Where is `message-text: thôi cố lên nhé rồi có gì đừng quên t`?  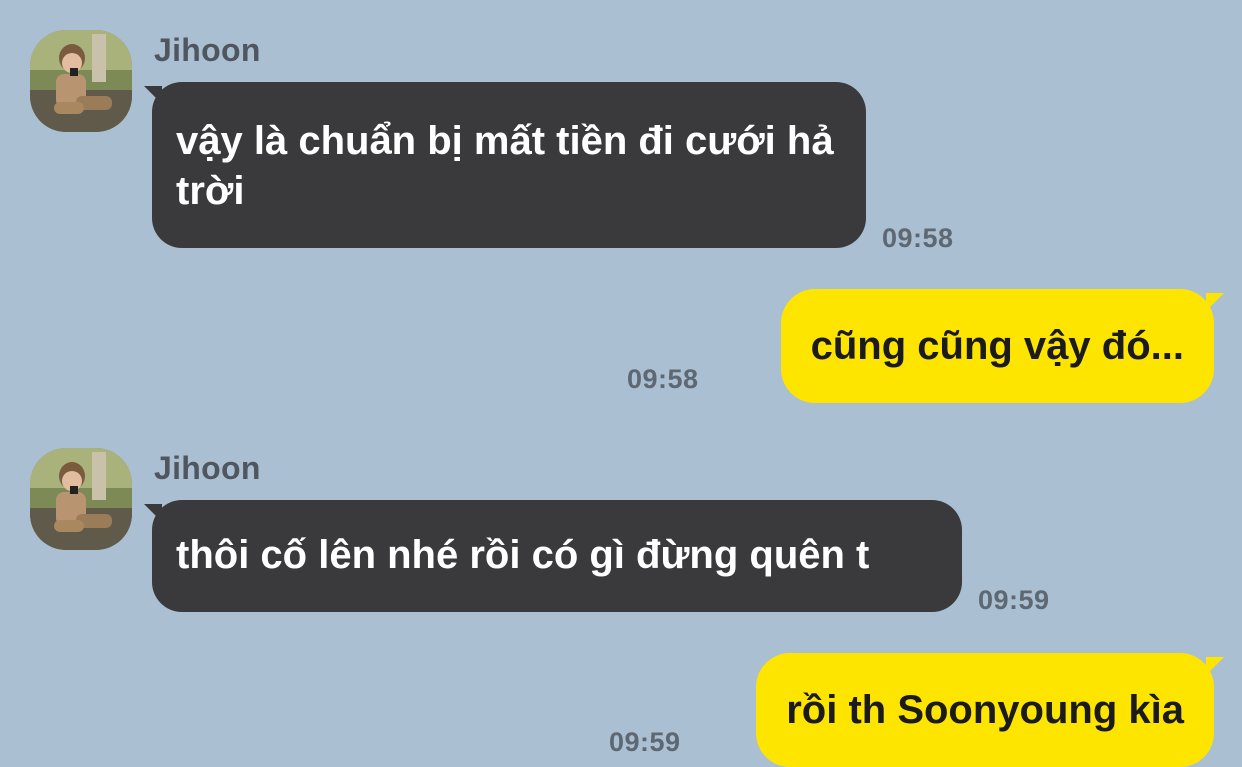
message-text: thôi cố lên nhé rồi có gì đừng quên t is located at coordinates (523, 555).